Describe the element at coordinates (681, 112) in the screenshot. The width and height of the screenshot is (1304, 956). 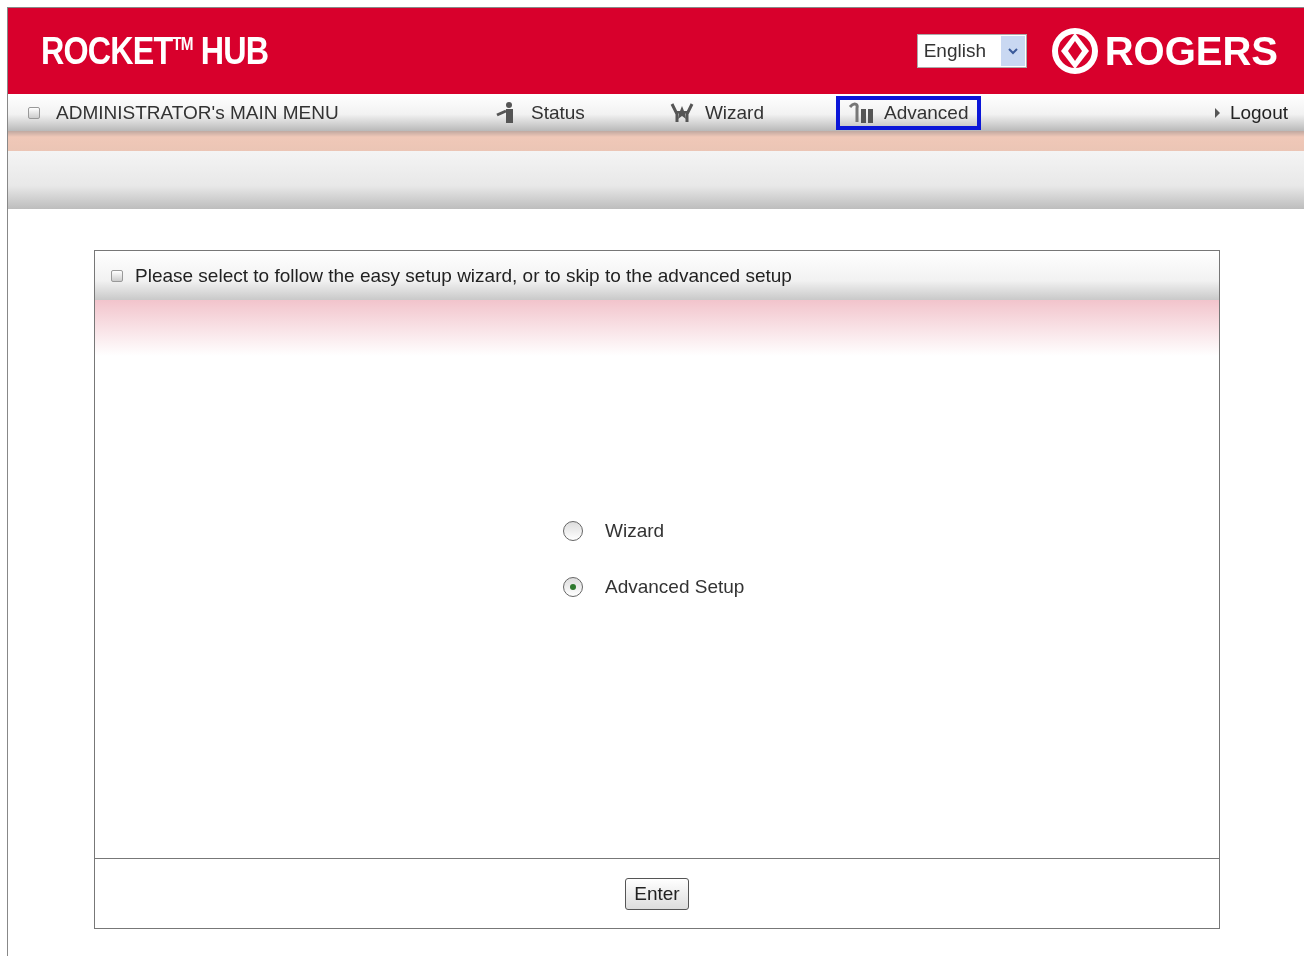
I see `wizard-icon` at that location.